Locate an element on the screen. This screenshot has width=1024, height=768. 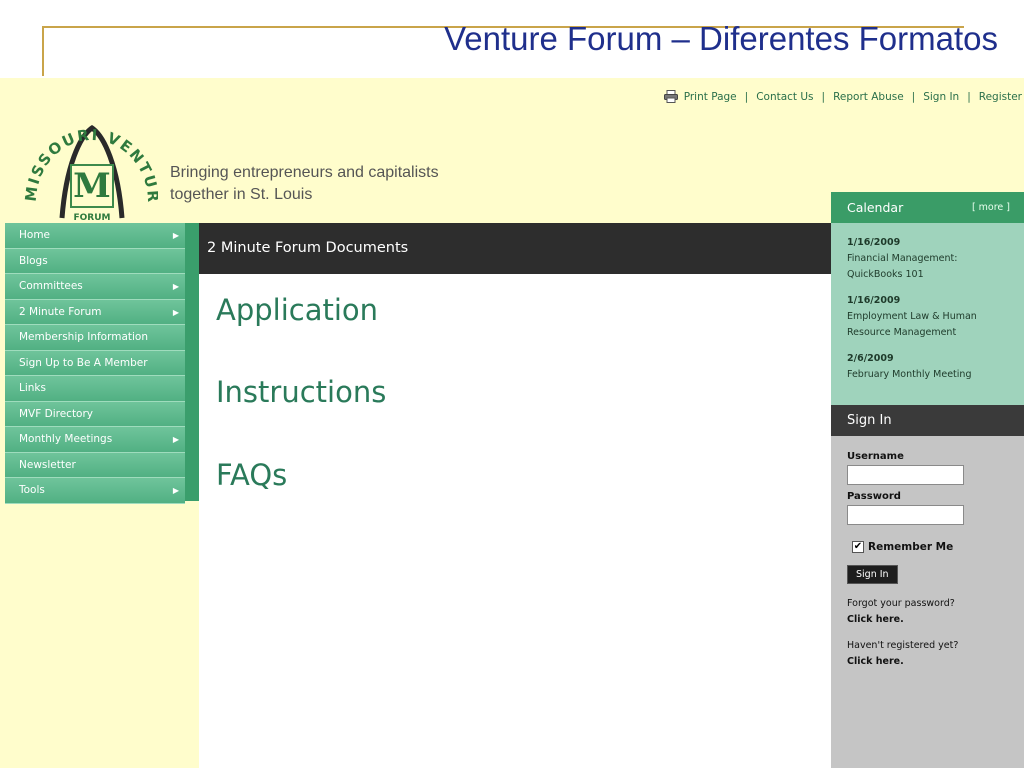
nav-item: Committees ▶ is located at coordinates (95, 287).